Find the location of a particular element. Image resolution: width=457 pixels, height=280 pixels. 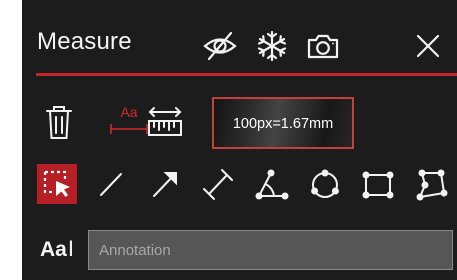

annotation-icon-text: Aa is located at coordinates (53, 249).